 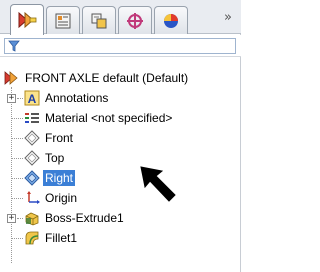 I want to click on dimxpert-icon, so click(x=135, y=21).